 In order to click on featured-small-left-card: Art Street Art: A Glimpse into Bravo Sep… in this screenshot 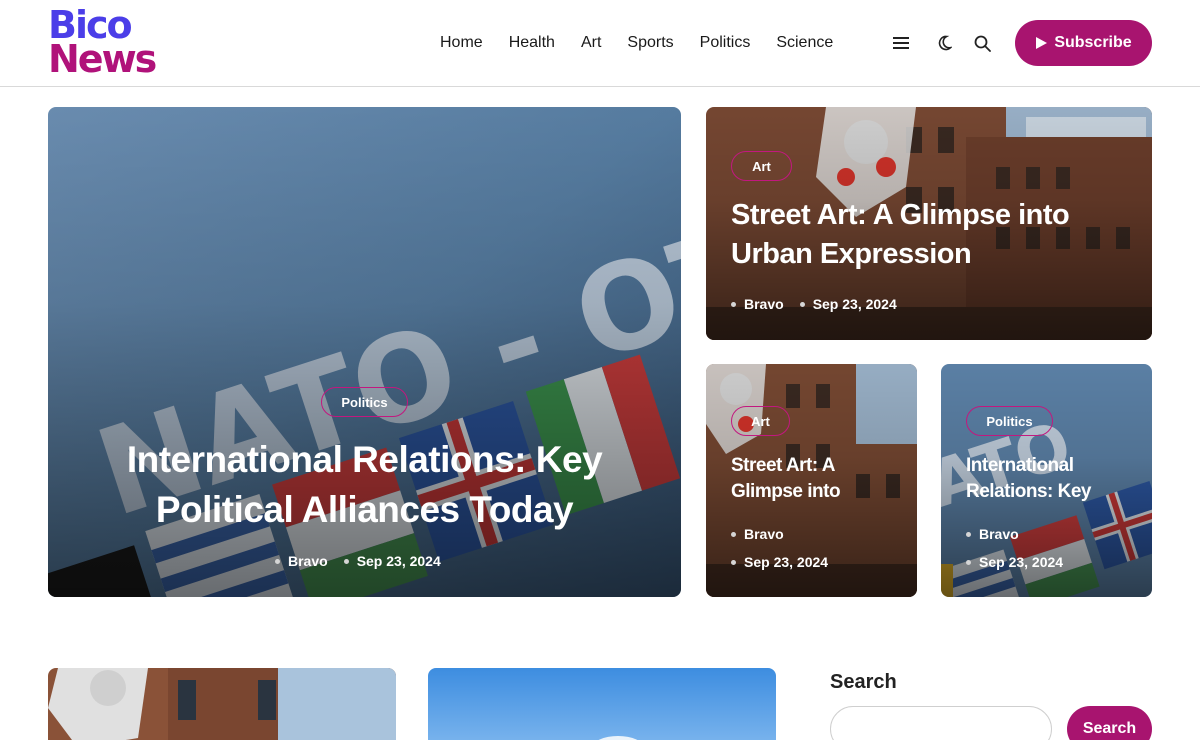, I will do `click(811, 480)`.